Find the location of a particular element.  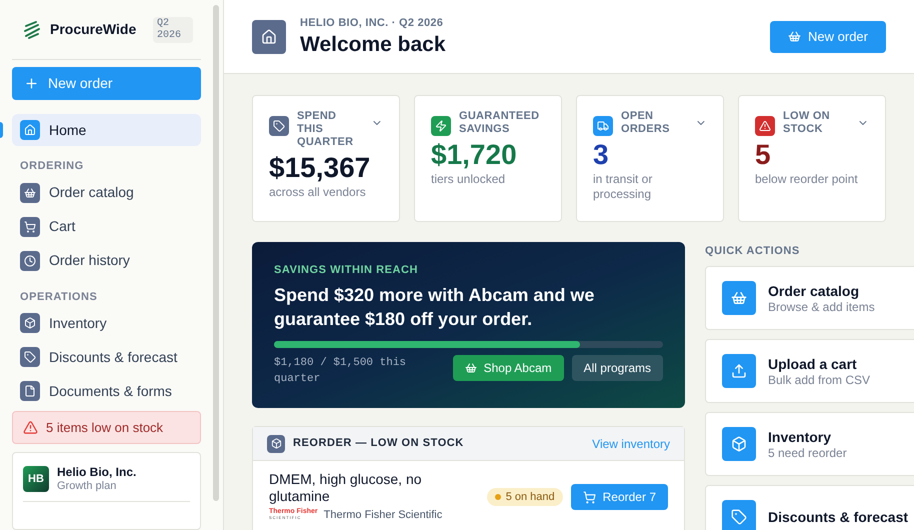

bolt-icon is located at coordinates (441, 126).